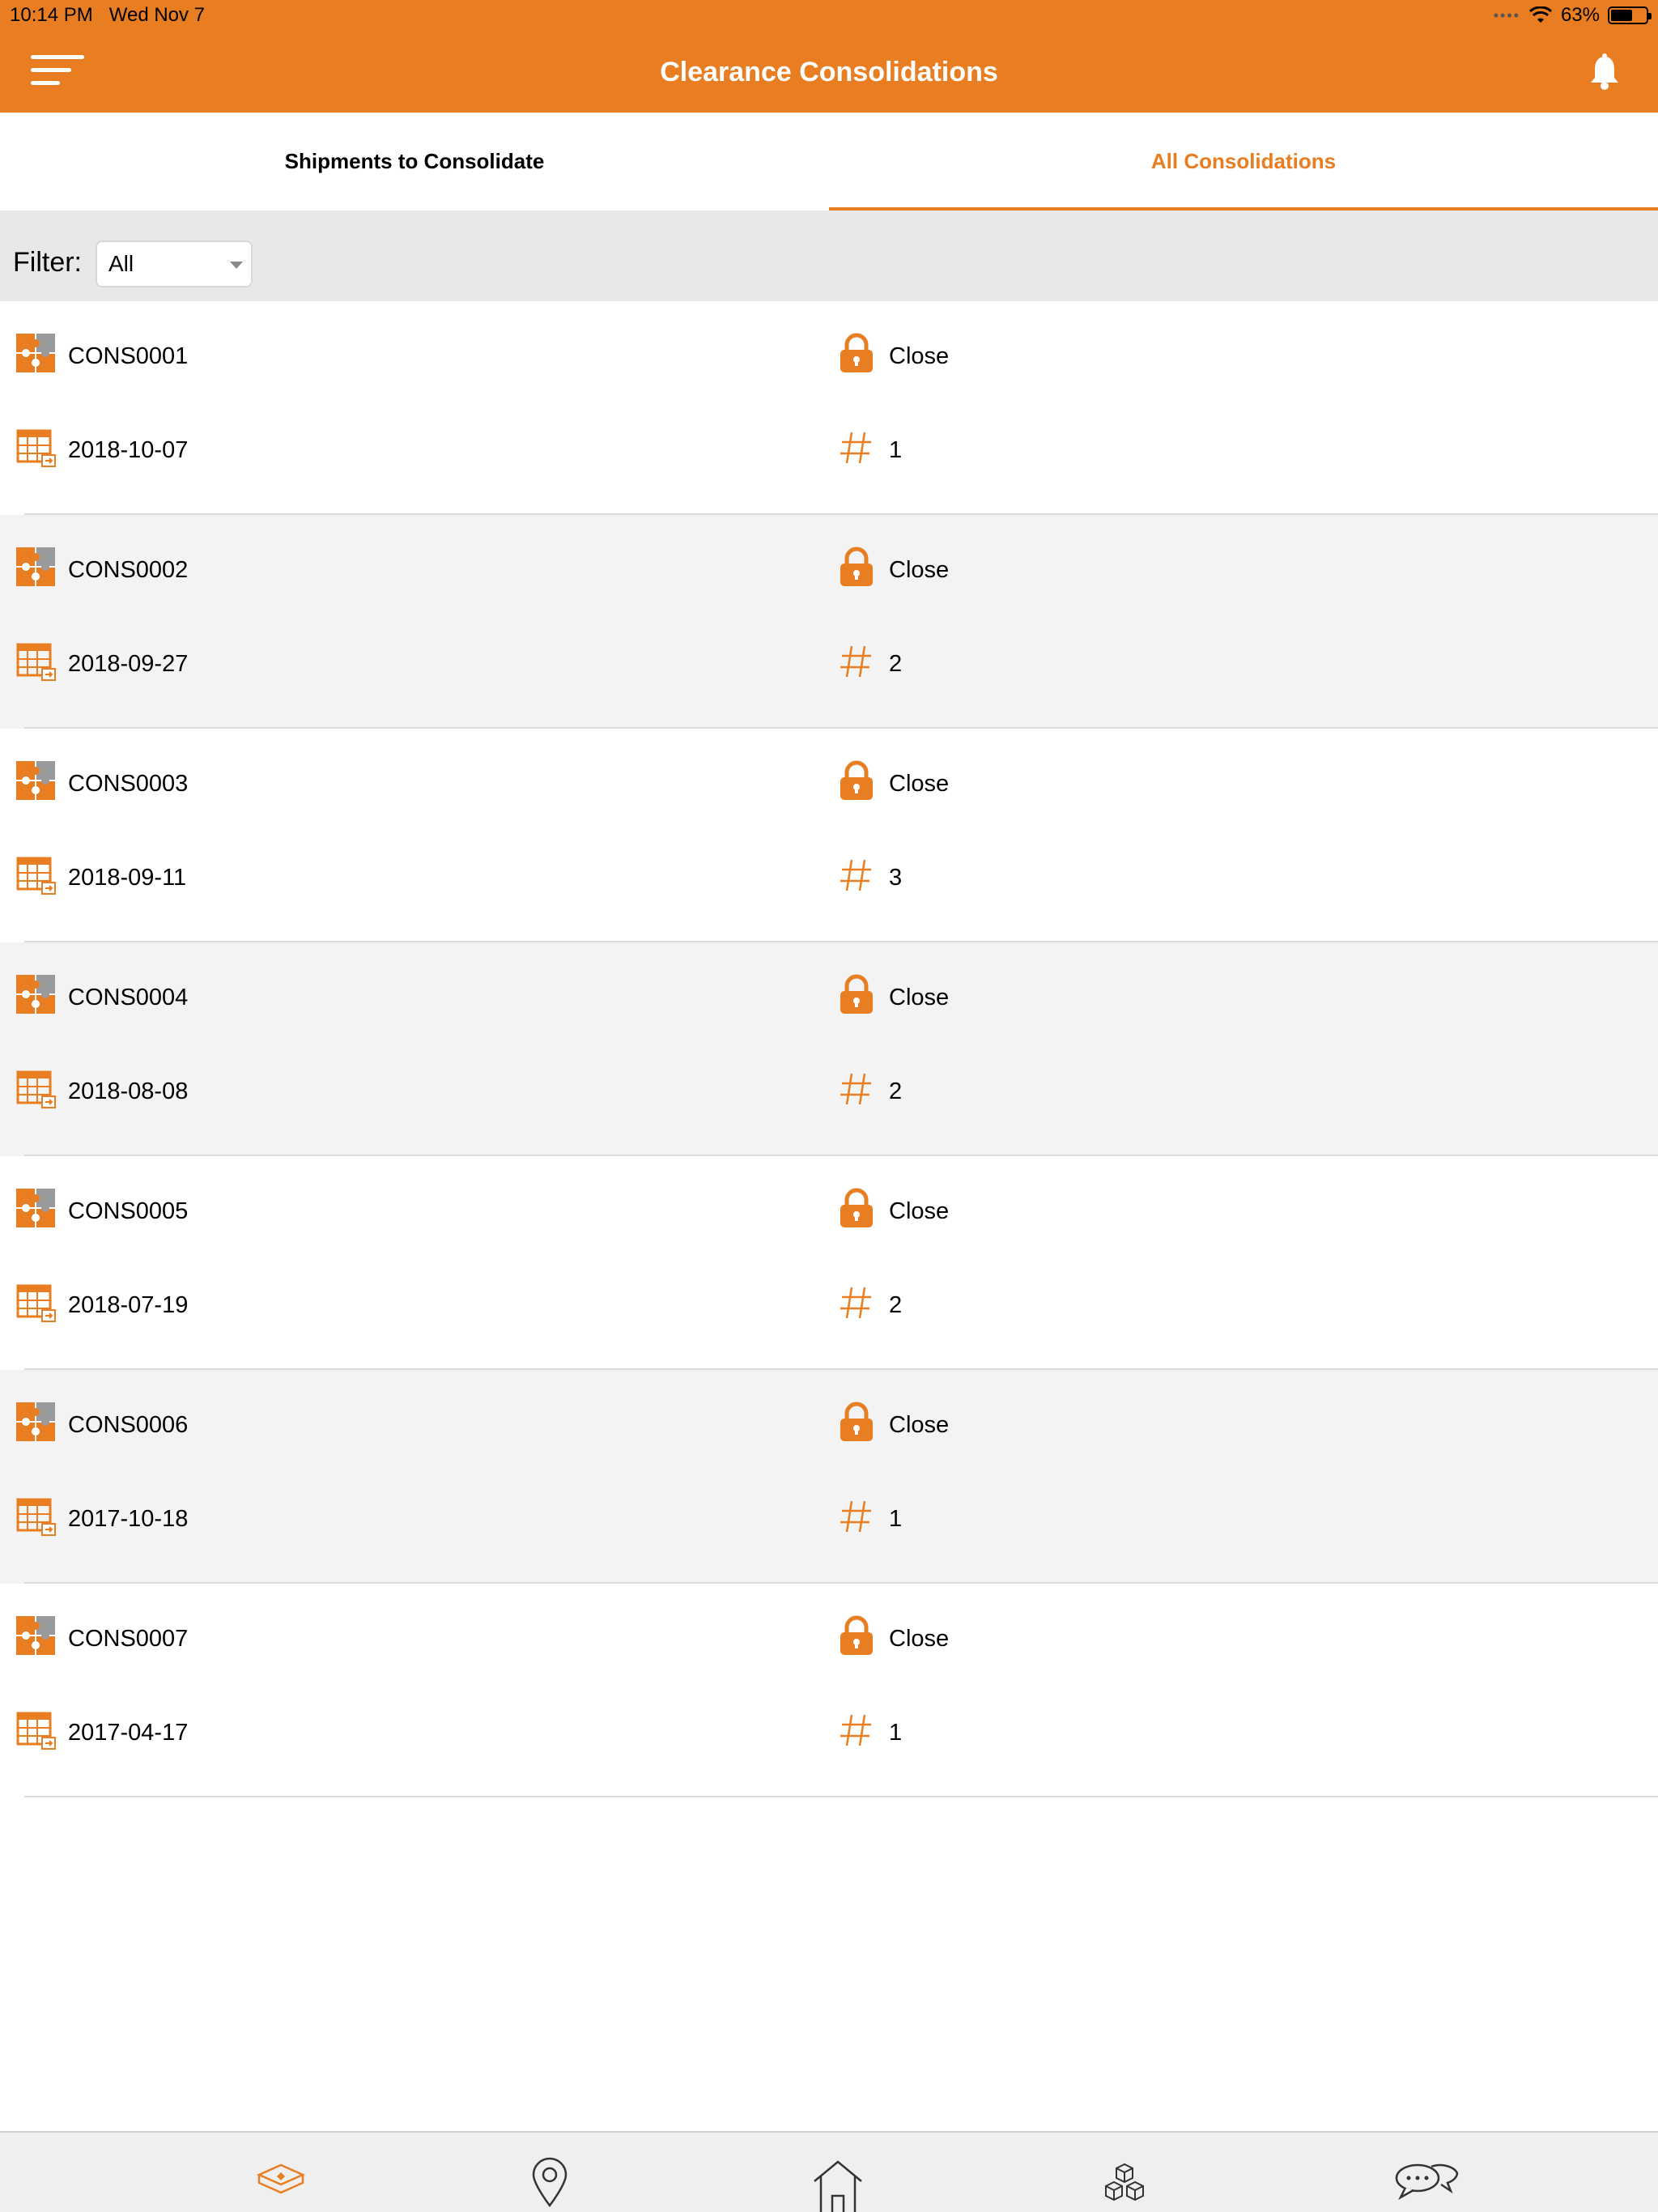  Describe the element at coordinates (128, 1639) in the screenshot. I see `consolidation-id-text: CONS0007` at that location.